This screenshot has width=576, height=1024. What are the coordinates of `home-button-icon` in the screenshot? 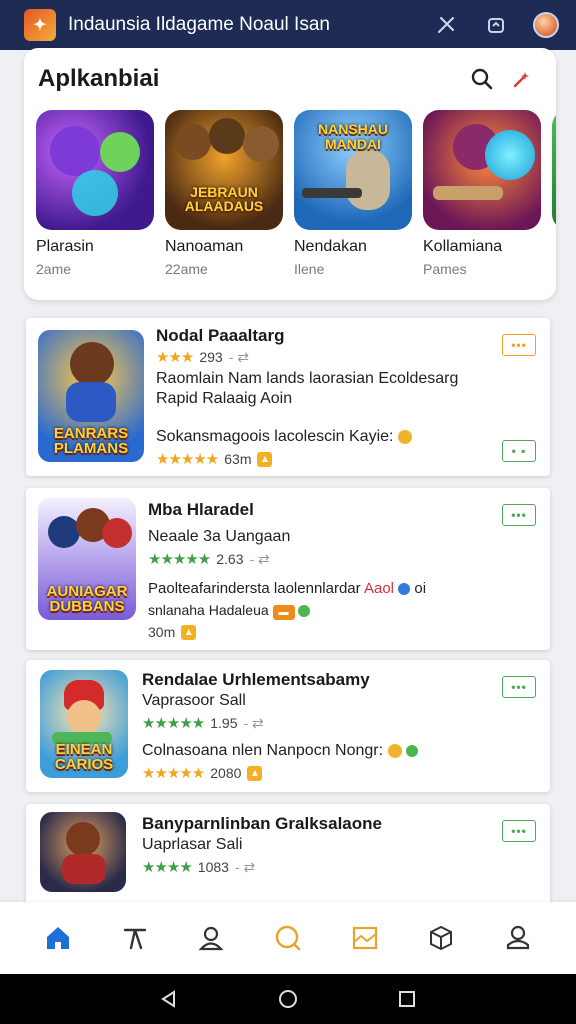 It's located at (288, 999).